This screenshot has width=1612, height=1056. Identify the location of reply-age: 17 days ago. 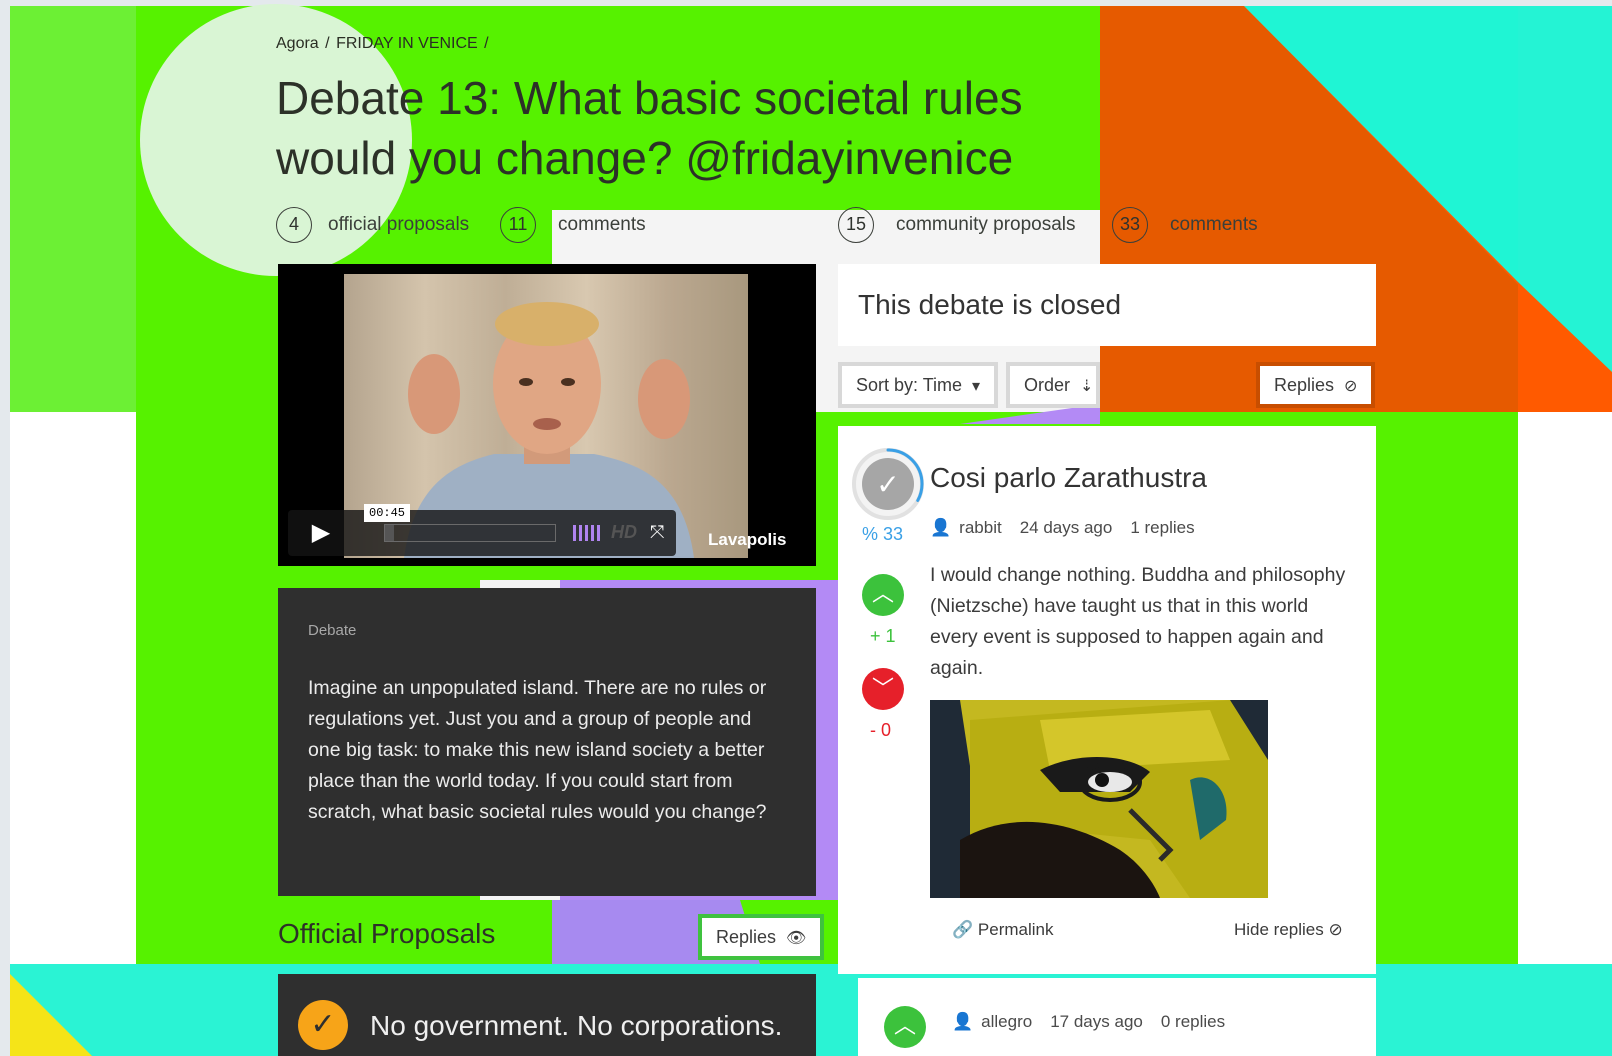
(1096, 1021).